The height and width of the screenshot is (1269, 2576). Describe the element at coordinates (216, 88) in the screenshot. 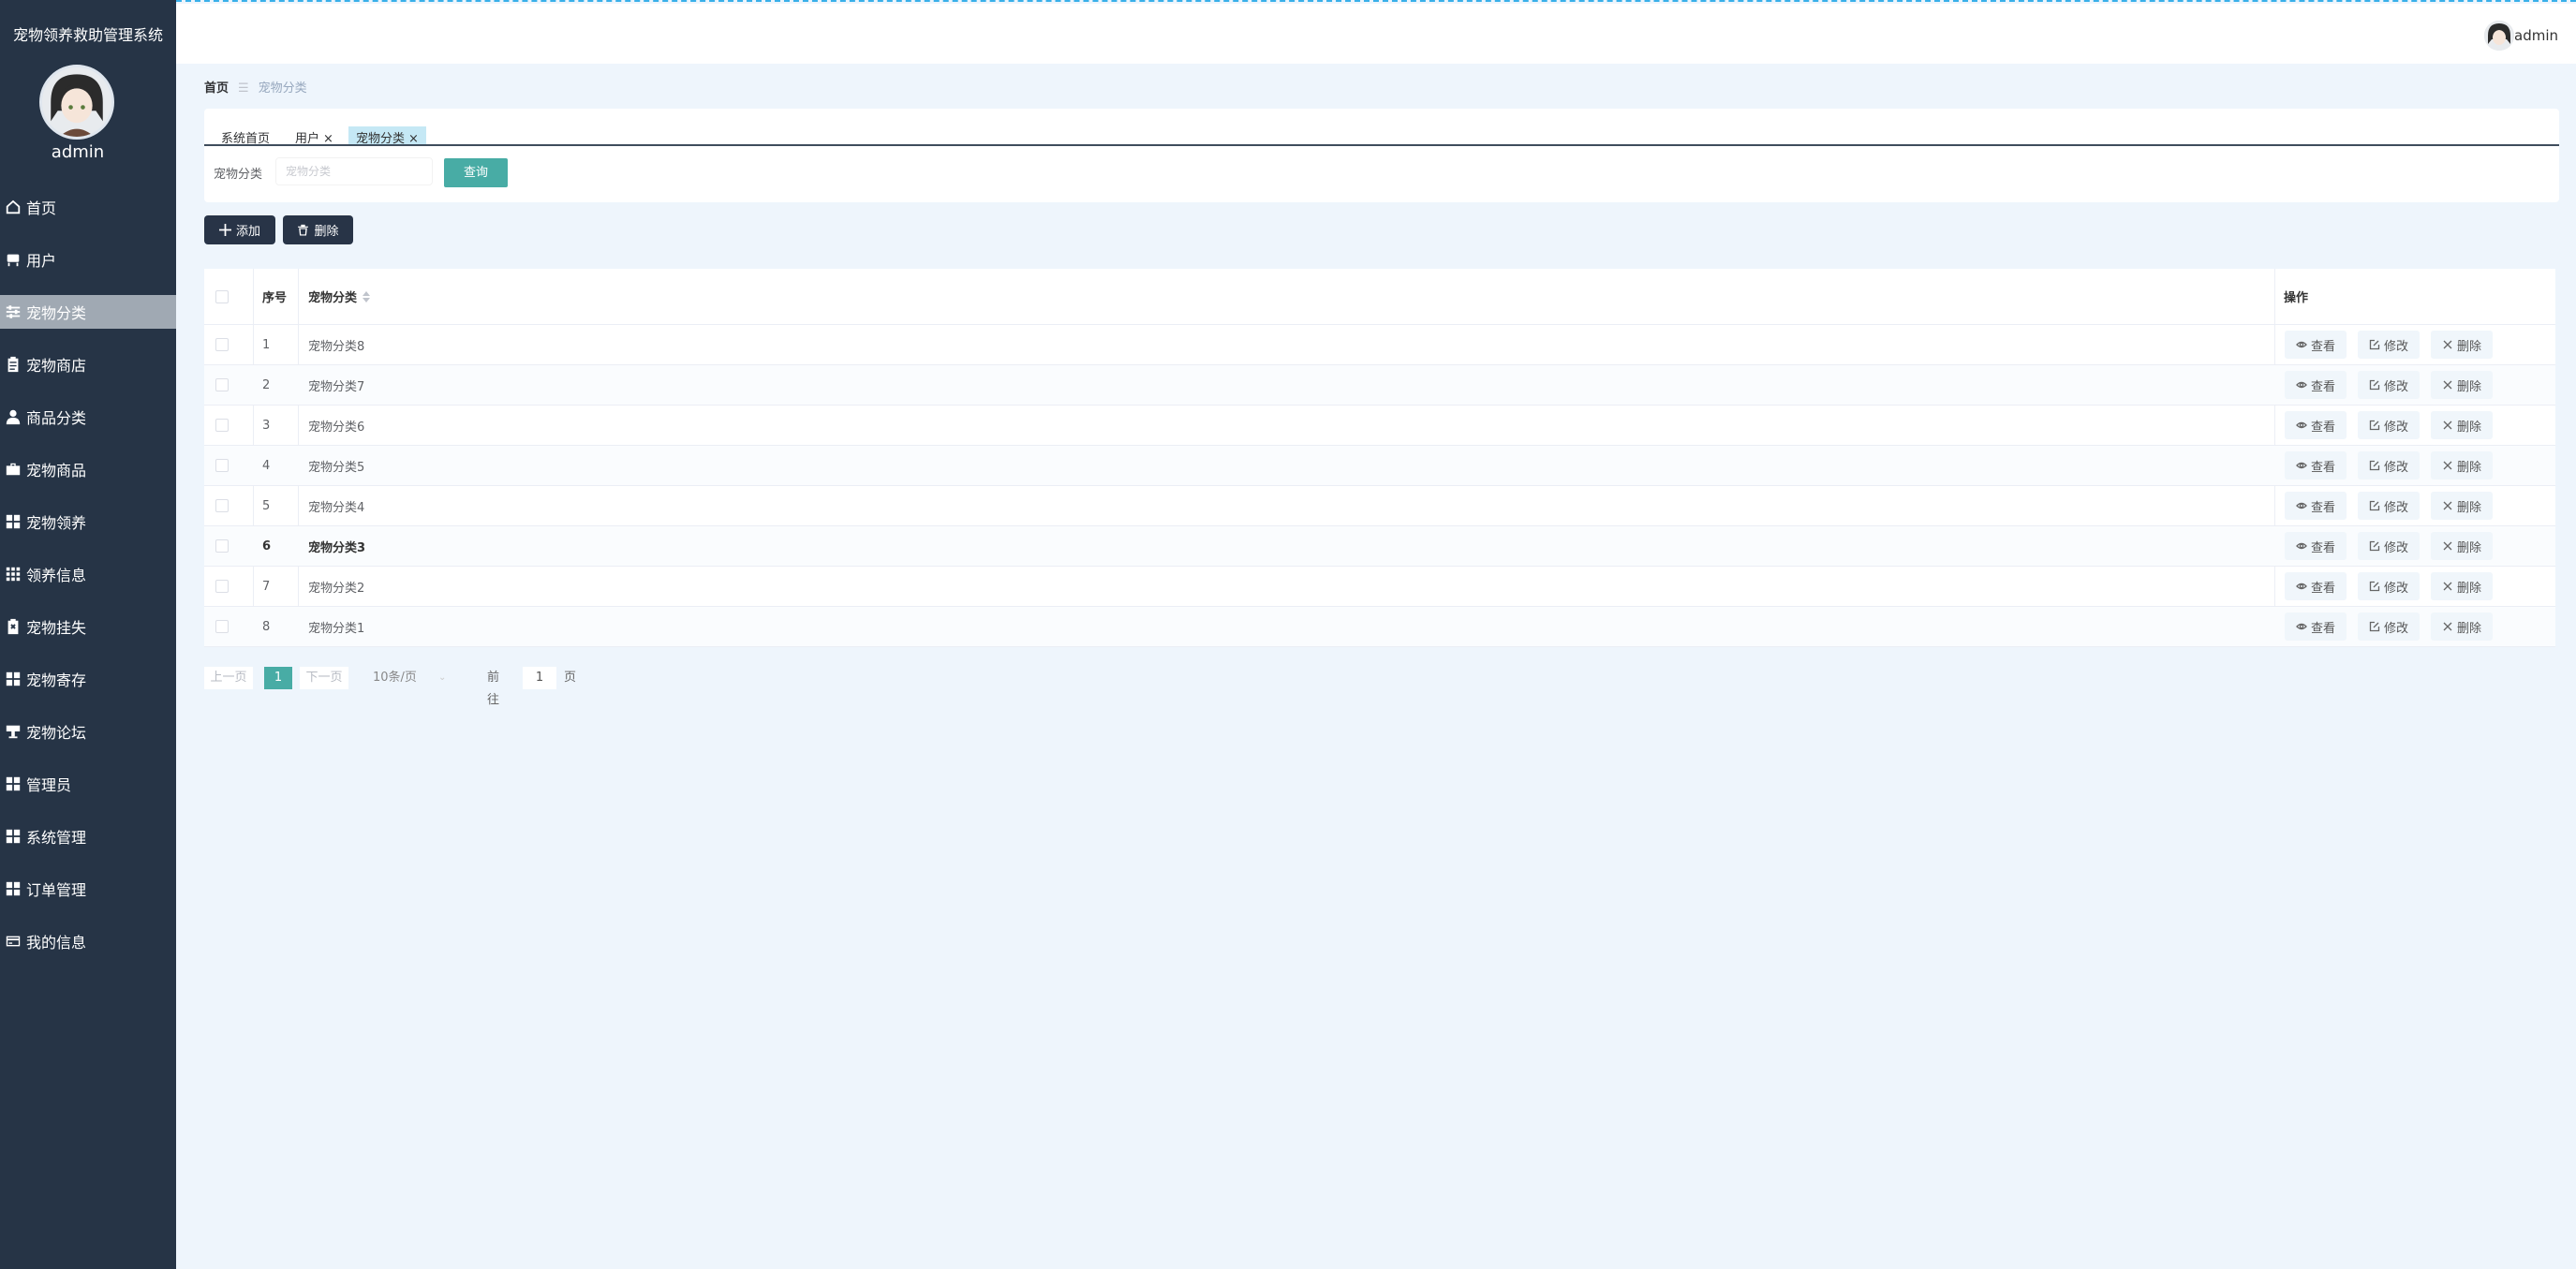

I see `breadcrumb-home: 首页` at that location.